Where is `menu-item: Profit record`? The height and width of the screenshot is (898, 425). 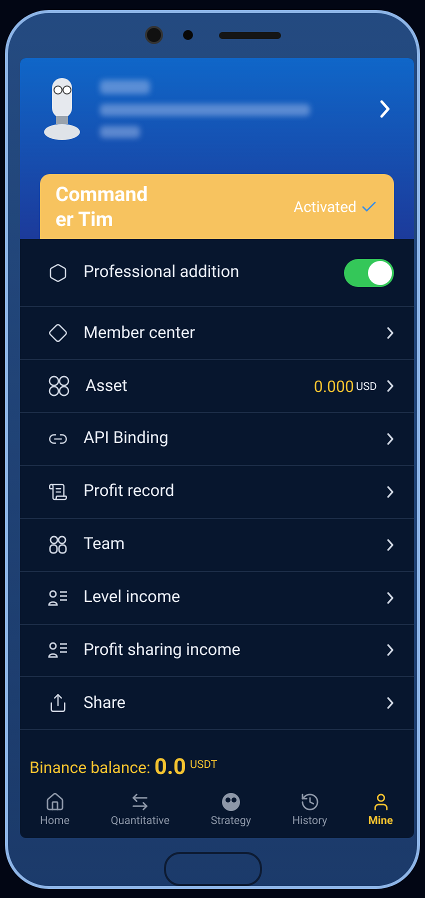 menu-item: Profit record is located at coordinates (217, 492).